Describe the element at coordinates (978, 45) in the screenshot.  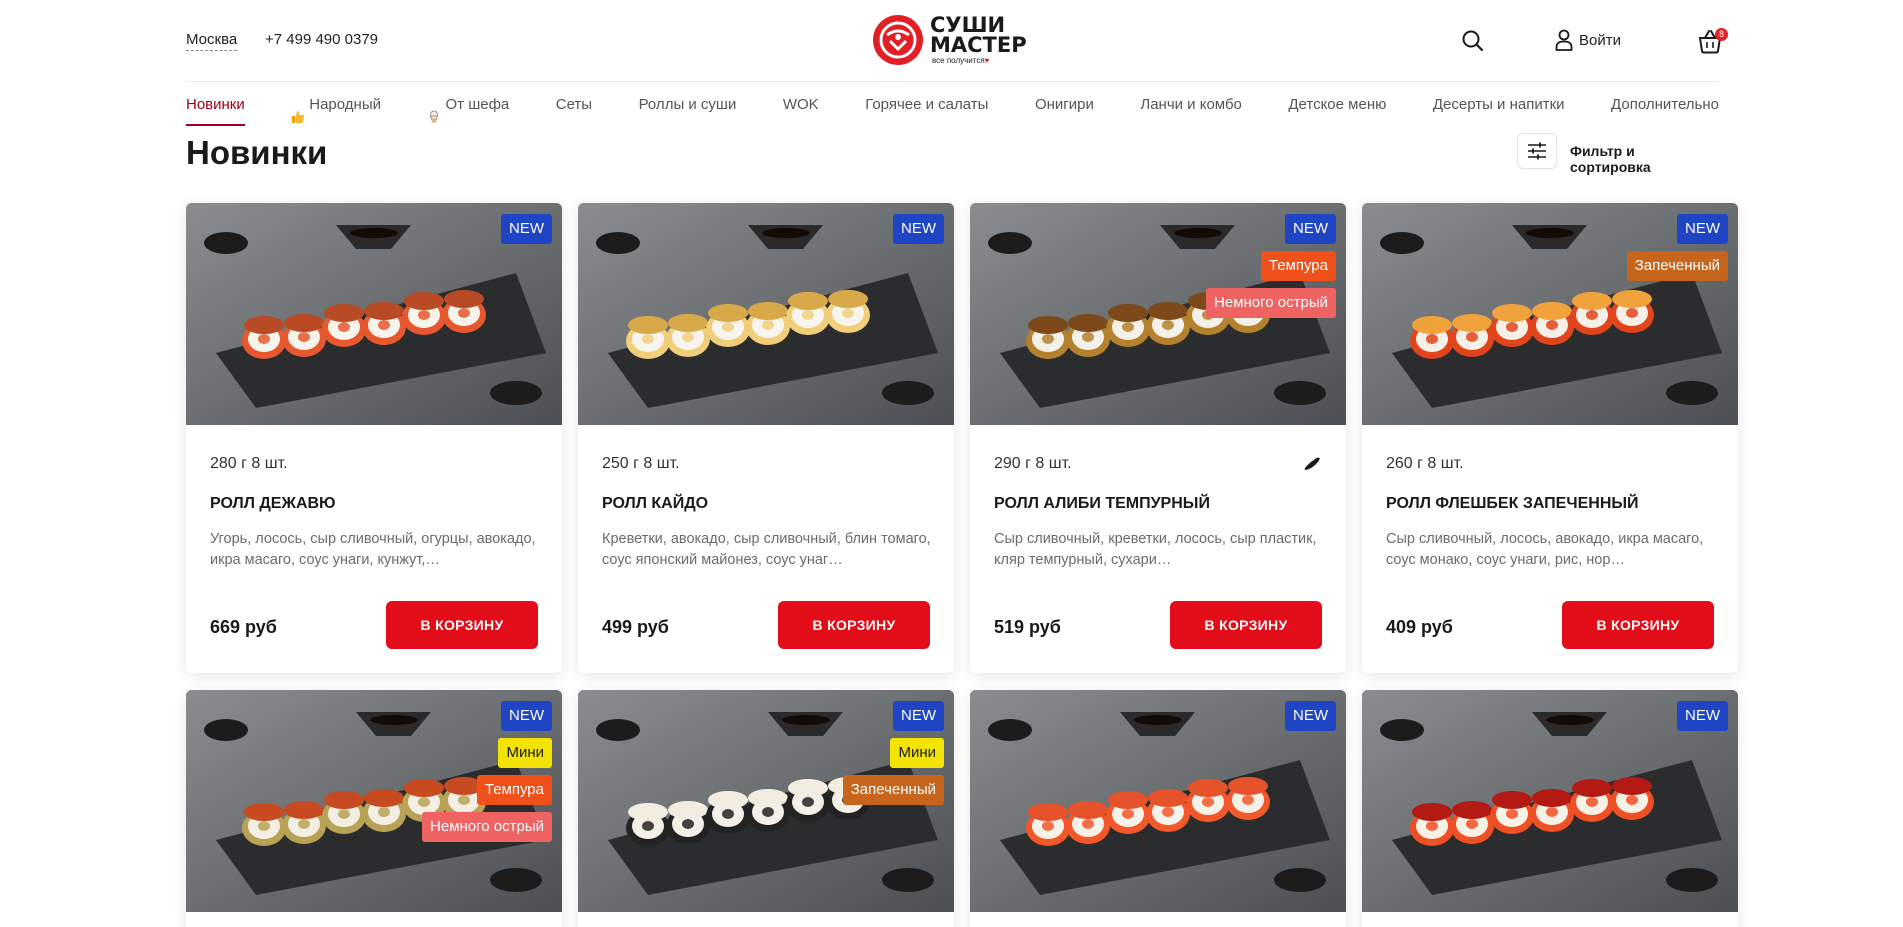
I see `logo-text-bottom: МАСТЕР` at that location.